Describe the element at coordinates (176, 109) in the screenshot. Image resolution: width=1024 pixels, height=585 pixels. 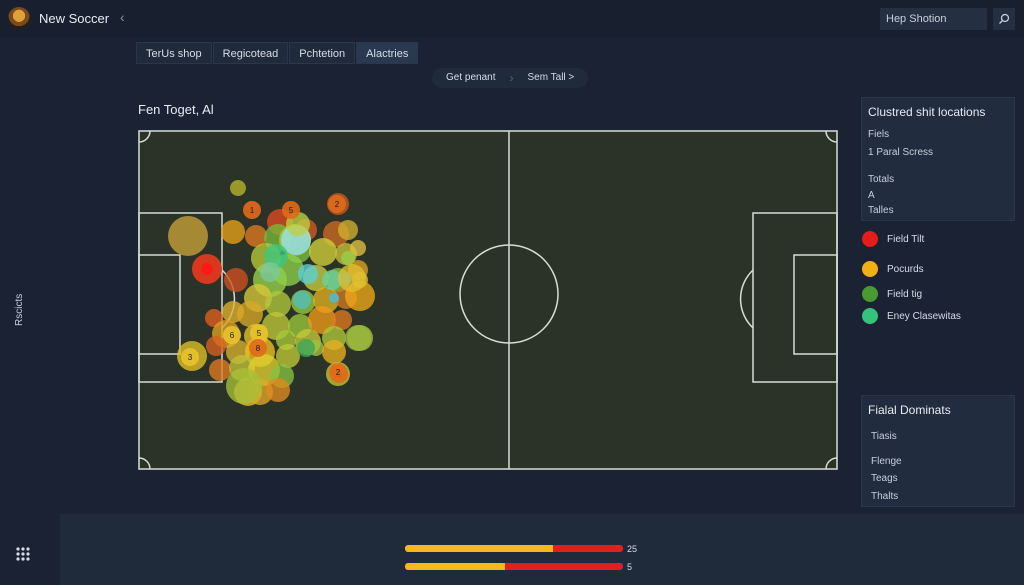
I see `pitch-title: Fen Toget, Al` at that location.